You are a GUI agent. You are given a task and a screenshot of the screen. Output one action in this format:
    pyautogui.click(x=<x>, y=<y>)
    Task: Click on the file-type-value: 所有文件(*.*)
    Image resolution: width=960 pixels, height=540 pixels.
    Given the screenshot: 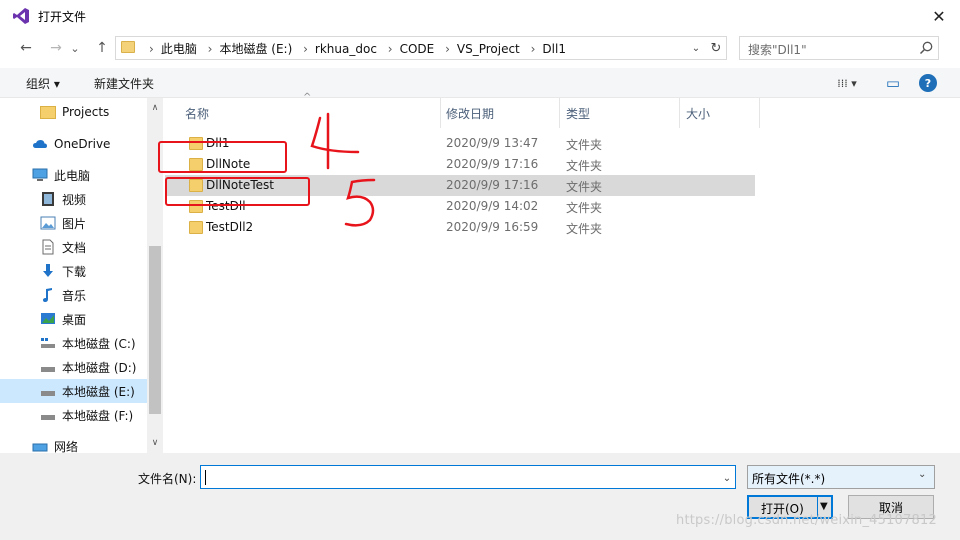 What is the action you would take?
    pyautogui.click(x=789, y=479)
    